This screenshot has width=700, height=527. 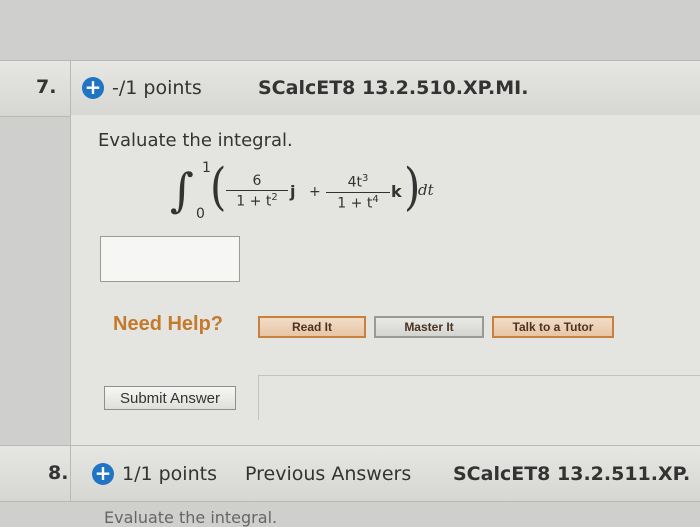 What do you see at coordinates (293, 191) in the screenshot?
I see `unit-vector-j: j` at bounding box center [293, 191].